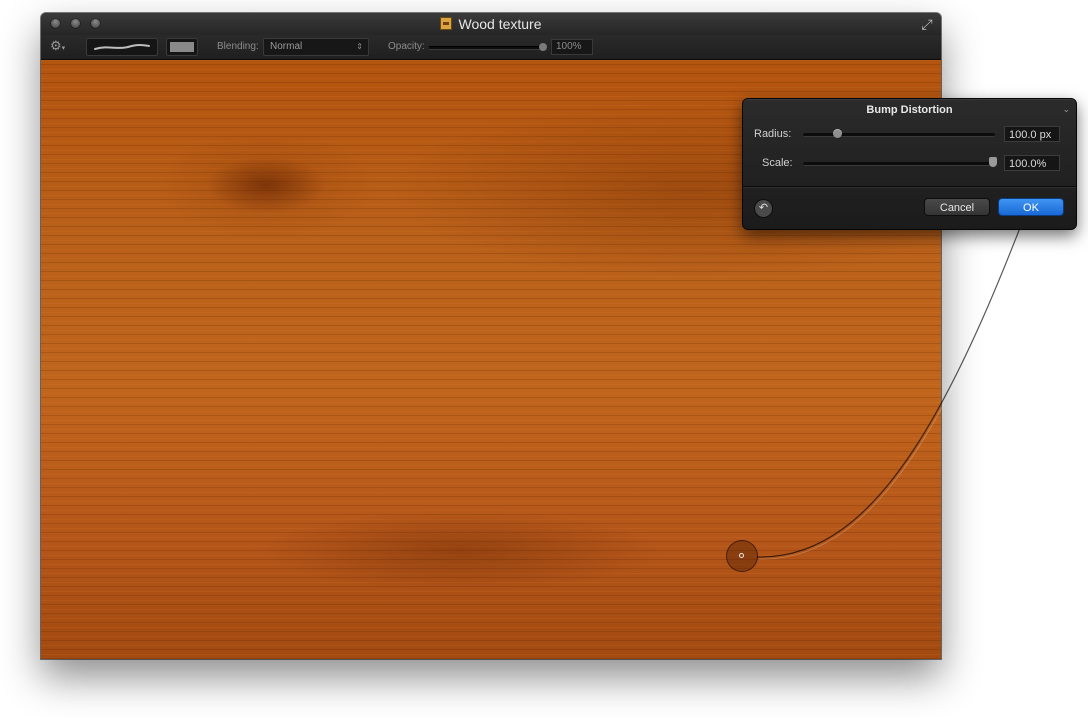 The image size is (1088, 718). What do you see at coordinates (359, 46) in the screenshot?
I see `select-arrows-icon: ⇕` at bounding box center [359, 46].